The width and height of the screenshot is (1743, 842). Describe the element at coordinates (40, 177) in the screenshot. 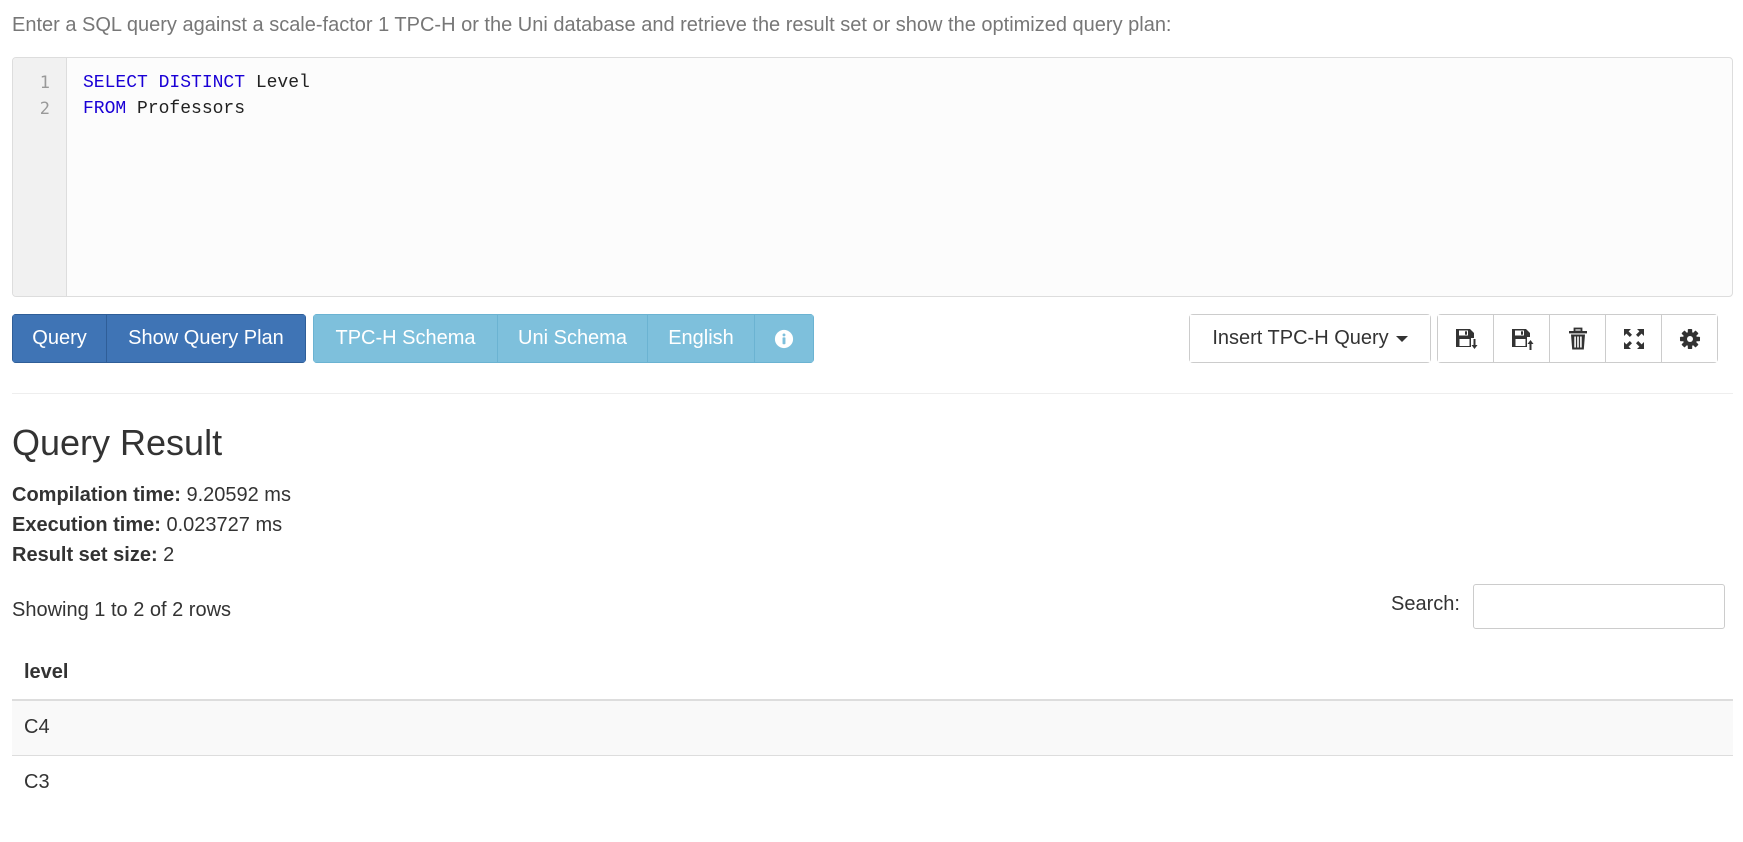

I see `editor-gutter: 1 2` at that location.